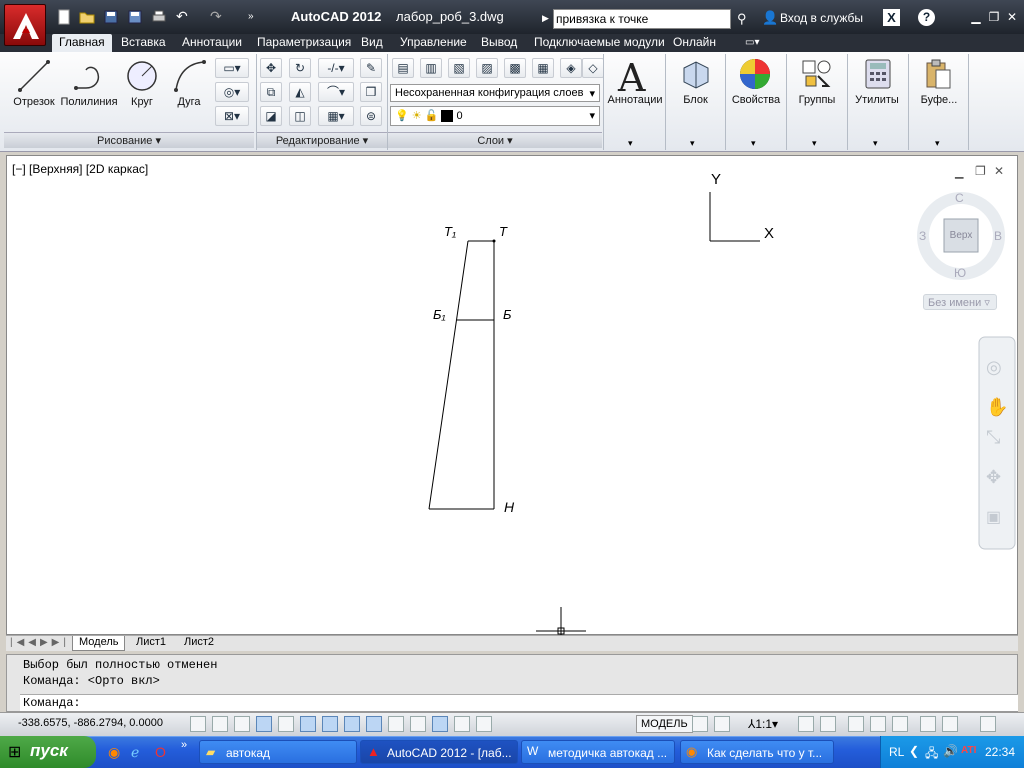 The width and height of the screenshot is (1024, 768). What do you see at coordinates (418, 724) in the screenshot?
I see `lineweight-icon` at bounding box center [418, 724].